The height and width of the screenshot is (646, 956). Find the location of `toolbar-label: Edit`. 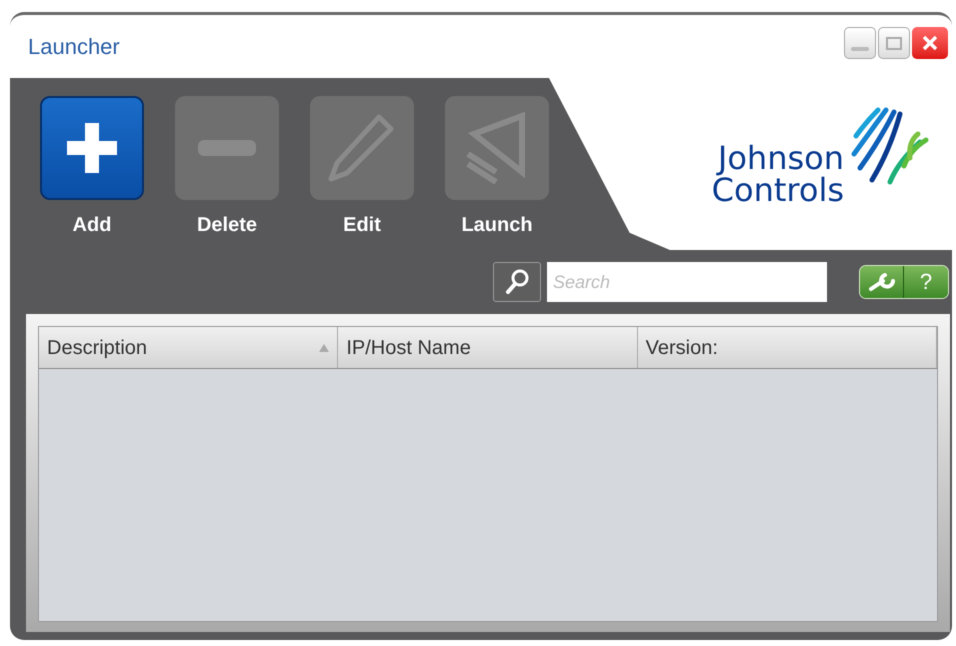

toolbar-label: Edit is located at coordinates (362, 225).